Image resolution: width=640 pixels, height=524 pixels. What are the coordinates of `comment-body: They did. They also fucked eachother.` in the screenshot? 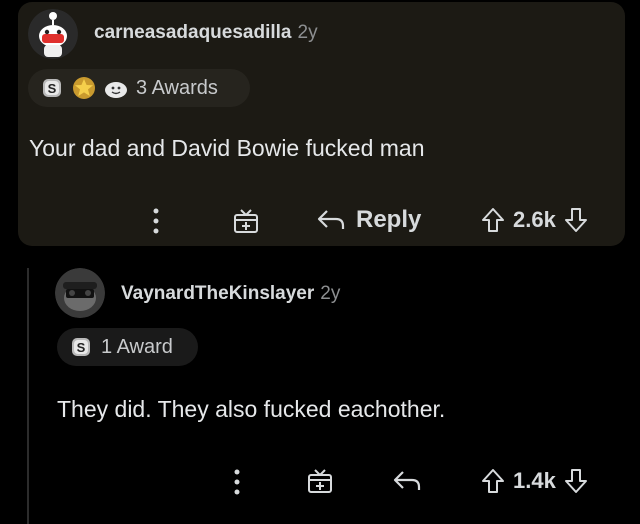 It's located at (251, 409).